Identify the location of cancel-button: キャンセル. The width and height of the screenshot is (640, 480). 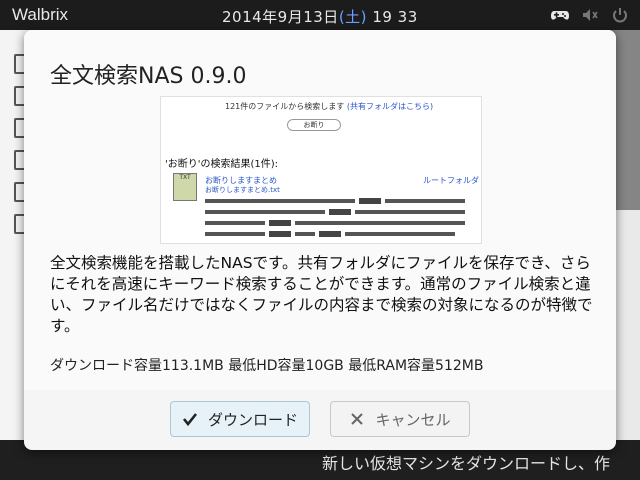
(400, 419).